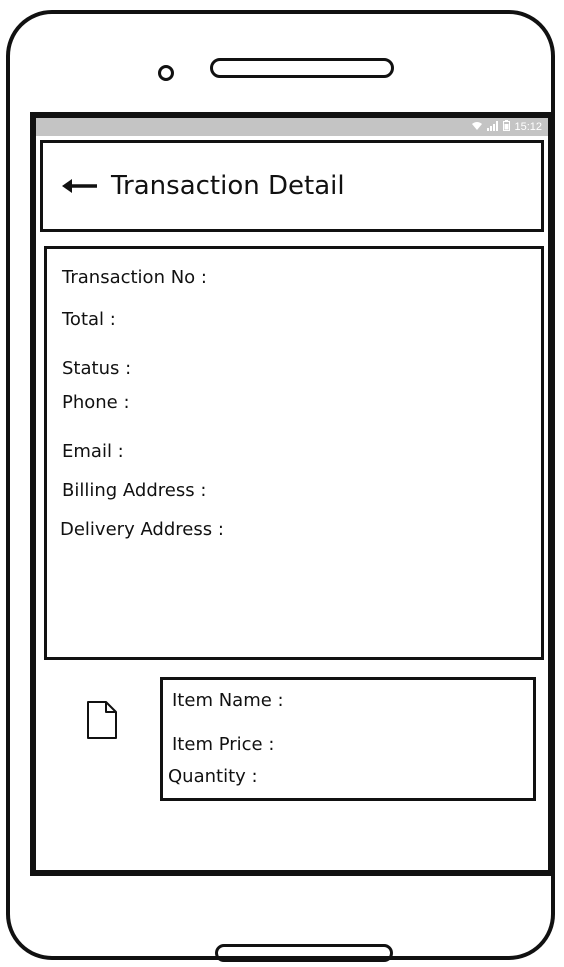  I want to click on page-title: Transaction Detail, so click(228, 186).